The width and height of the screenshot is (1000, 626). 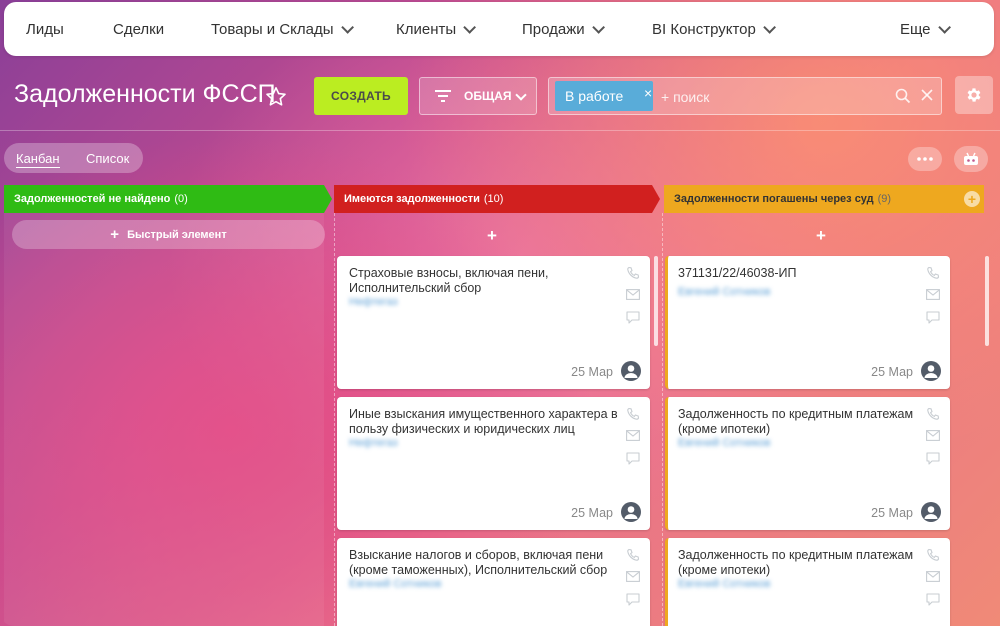 What do you see at coordinates (38, 159) in the screenshot?
I see `view-tab-kanban: Канбан` at bounding box center [38, 159].